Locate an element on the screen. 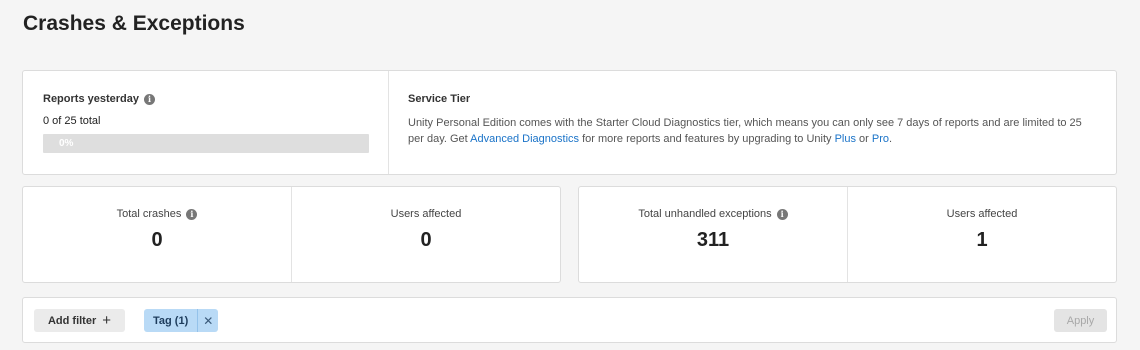 The width and height of the screenshot is (1140, 350). add-filter-button: Add filter + is located at coordinates (79, 320).